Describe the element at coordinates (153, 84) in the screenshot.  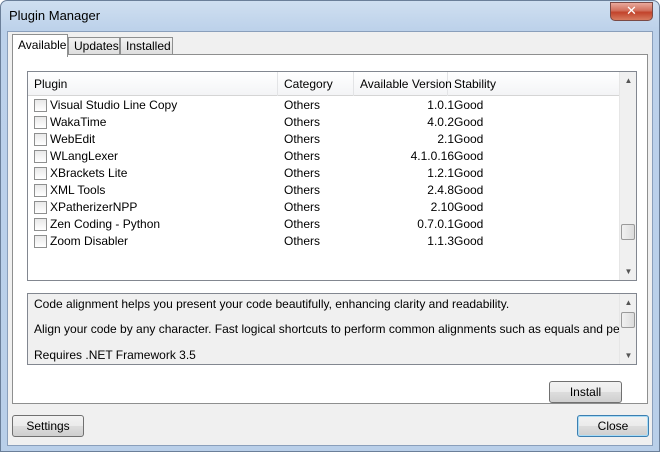
I see `column-header-plugin: Plugin` at that location.